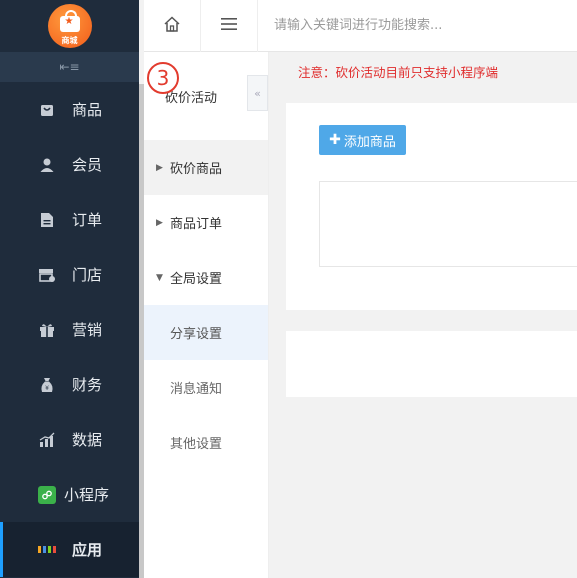  I want to click on add-goods-button: ✚ 添加商品, so click(362, 140).